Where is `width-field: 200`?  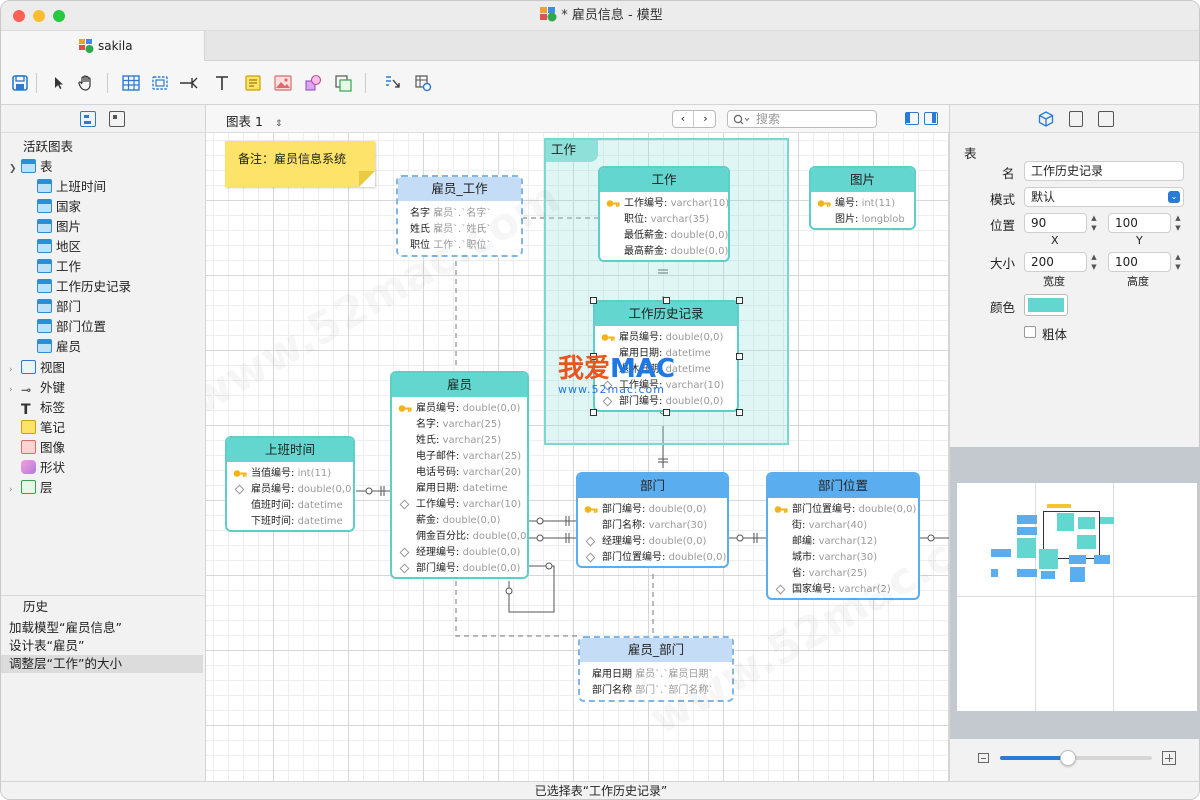 width-field: 200 is located at coordinates (1055, 262).